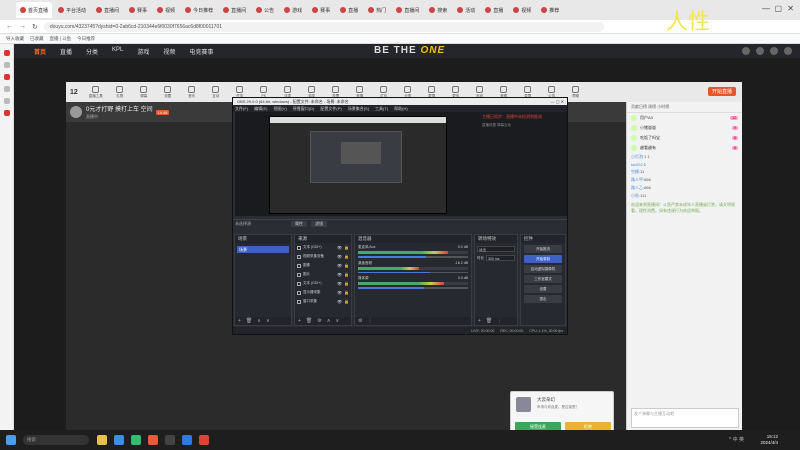 This screenshot has width=800, height=450. I want to click on obs-menu-item: 编辑(E), so click(260, 108).